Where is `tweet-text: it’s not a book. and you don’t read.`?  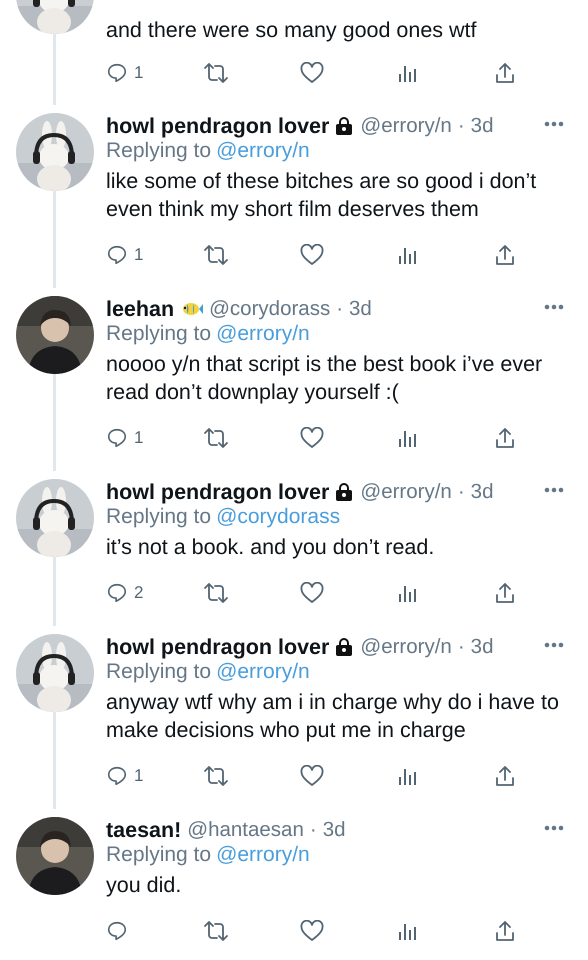
tweet-text: it’s not a book. and you don’t read. is located at coordinates (271, 547).